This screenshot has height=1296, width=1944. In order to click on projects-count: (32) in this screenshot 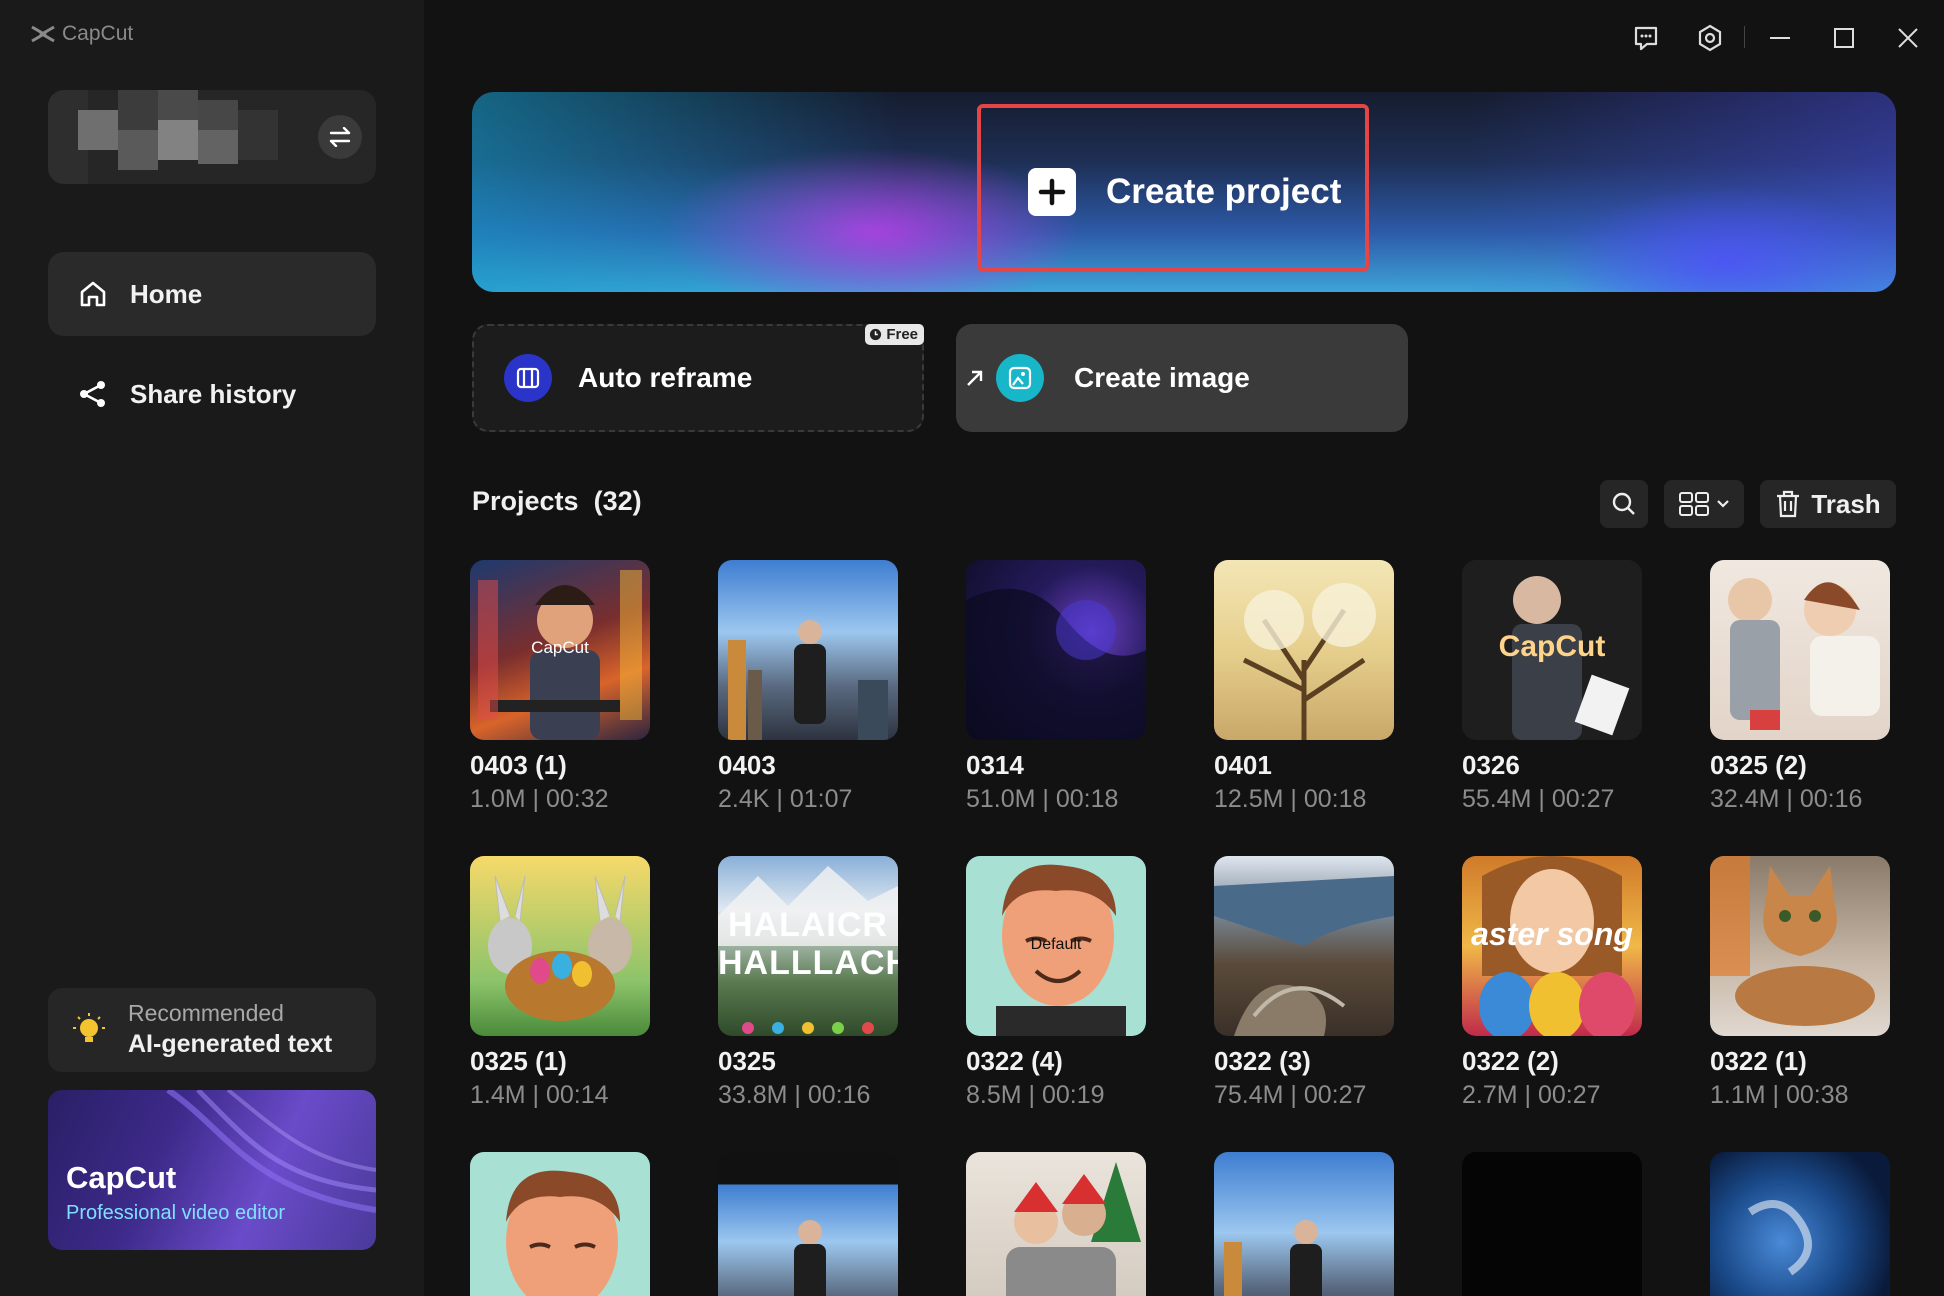, I will do `click(617, 501)`.